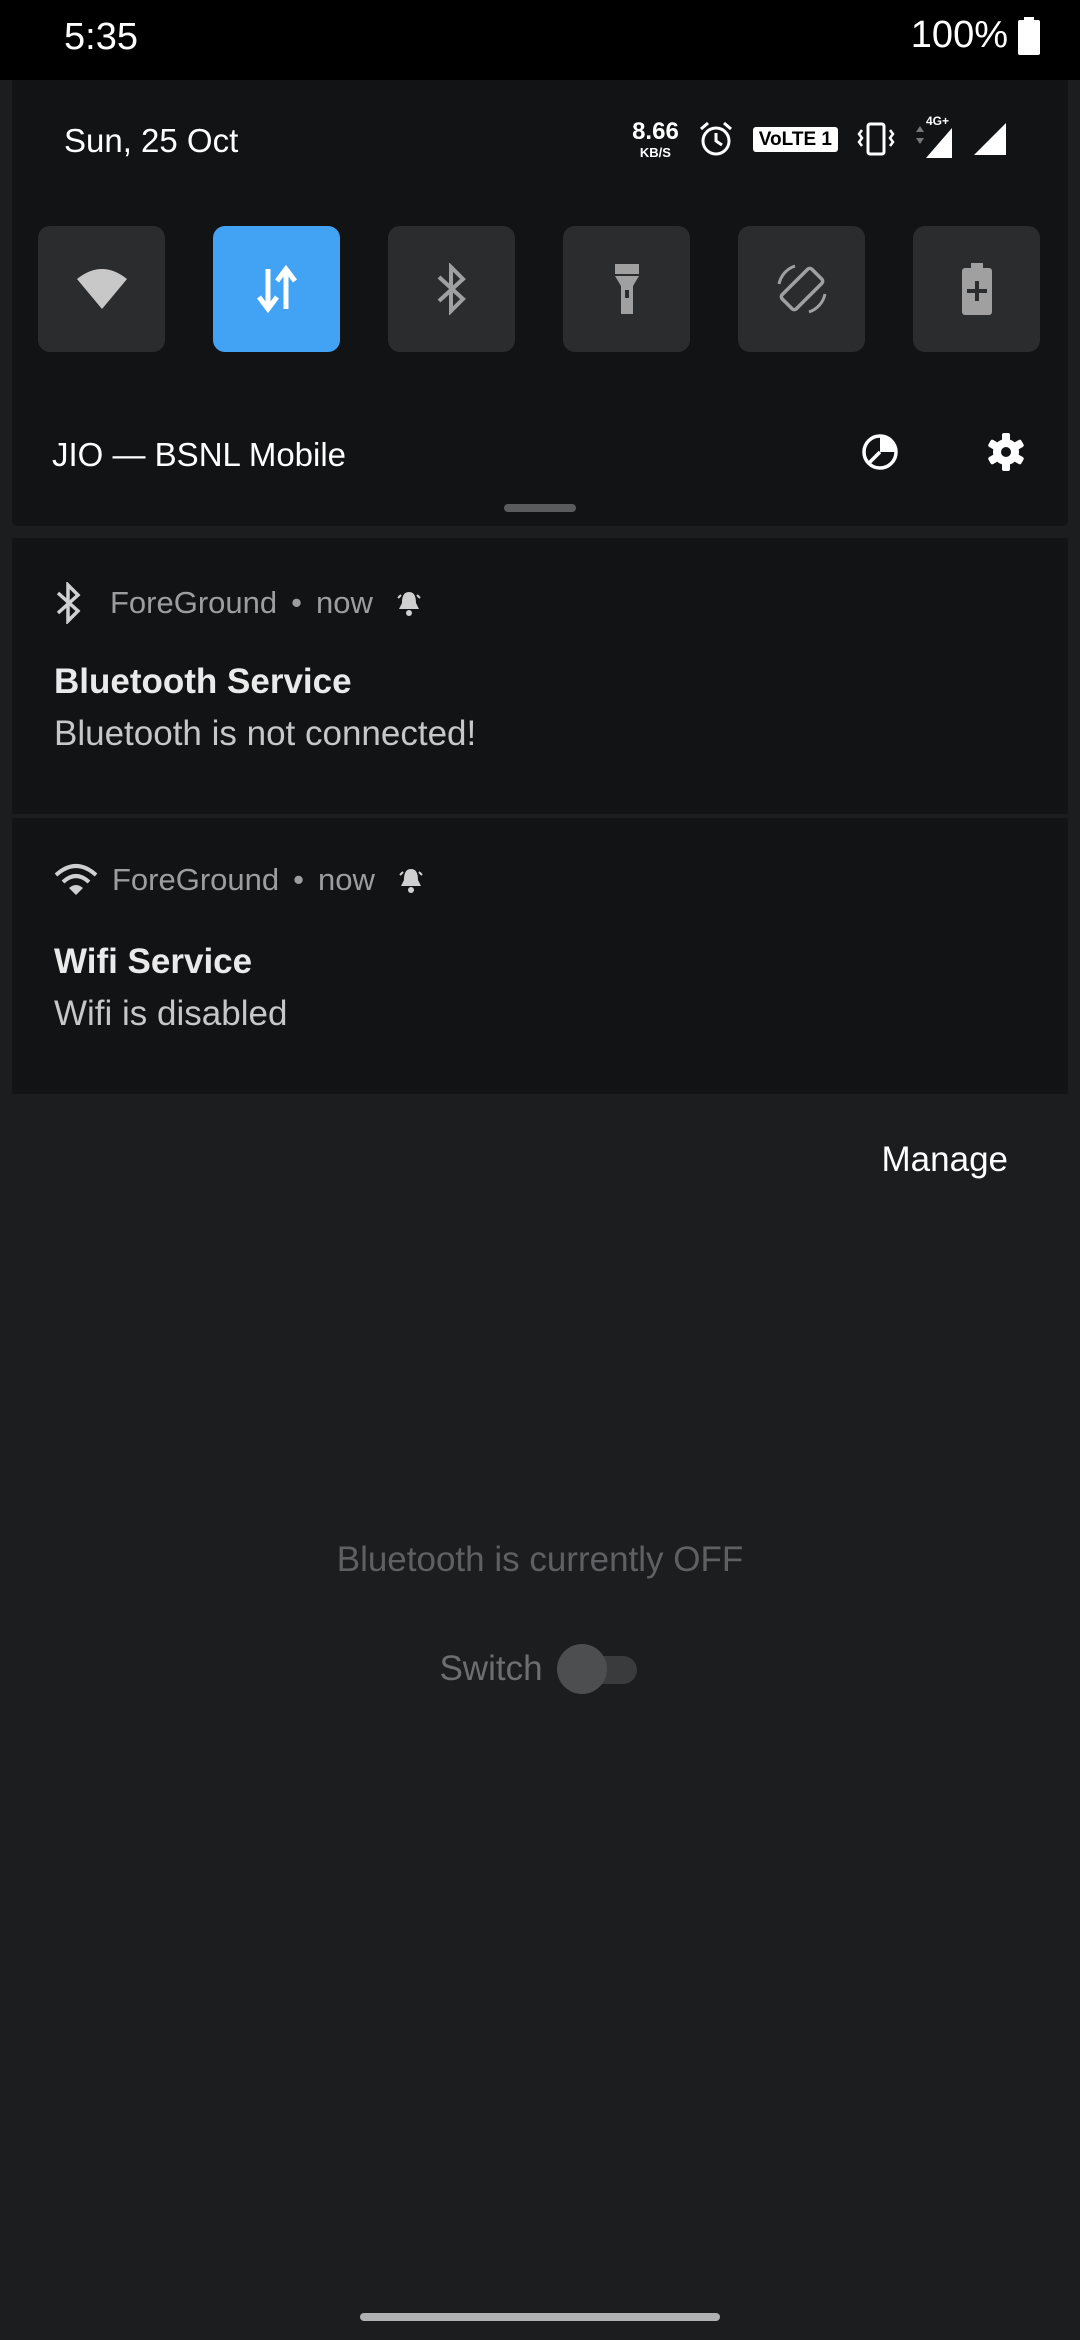 The image size is (1080, 2340). Describe the element at coordinates (655, 152) in the screenshot. I see `network-speed-unit: KB/S` at that location.